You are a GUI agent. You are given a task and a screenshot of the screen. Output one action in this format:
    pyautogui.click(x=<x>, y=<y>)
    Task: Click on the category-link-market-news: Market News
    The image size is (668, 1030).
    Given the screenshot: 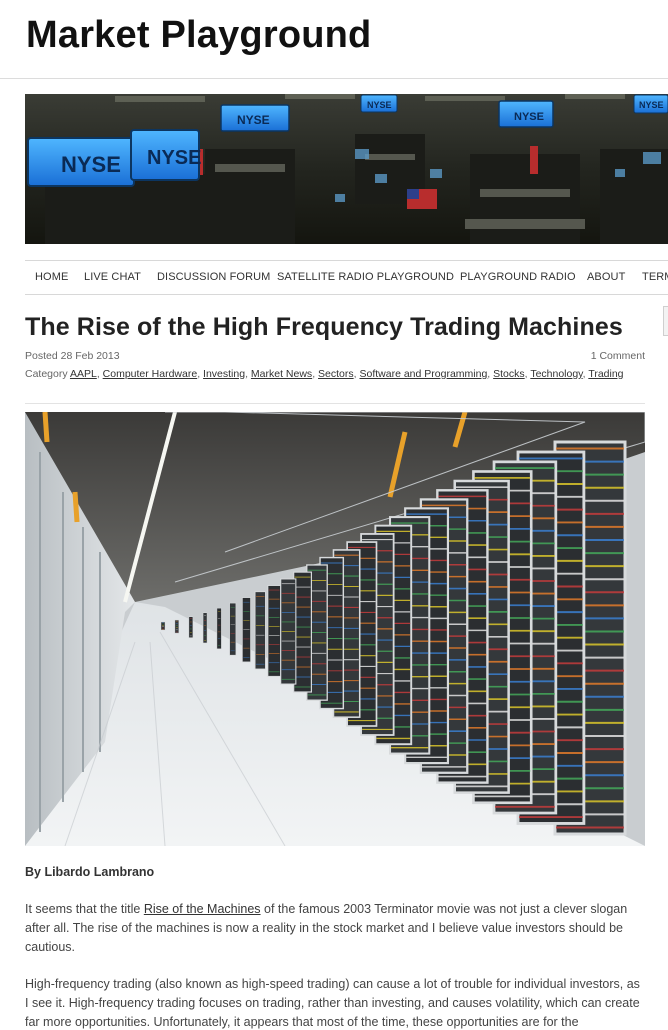 What is the action you would take?
    pyautogui.click(x=281, y=374)
    